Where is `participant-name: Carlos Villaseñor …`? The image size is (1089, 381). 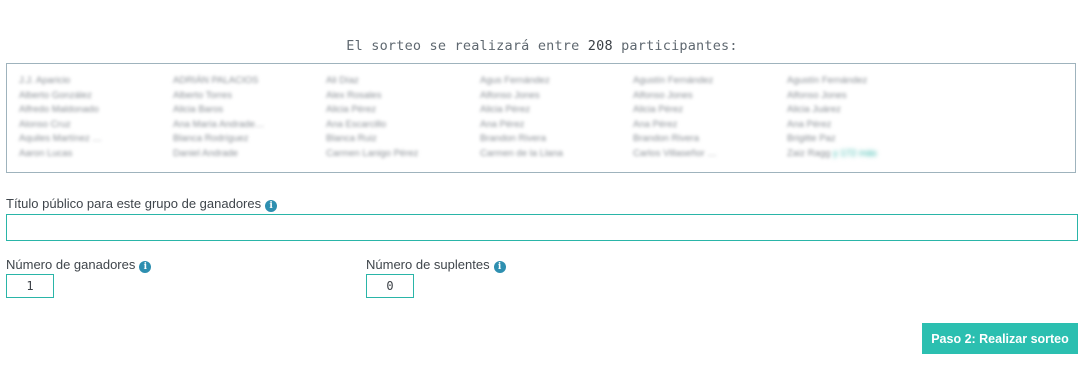 participant-name: Carlos Villaseñor … is located at coordinates (675, 153).